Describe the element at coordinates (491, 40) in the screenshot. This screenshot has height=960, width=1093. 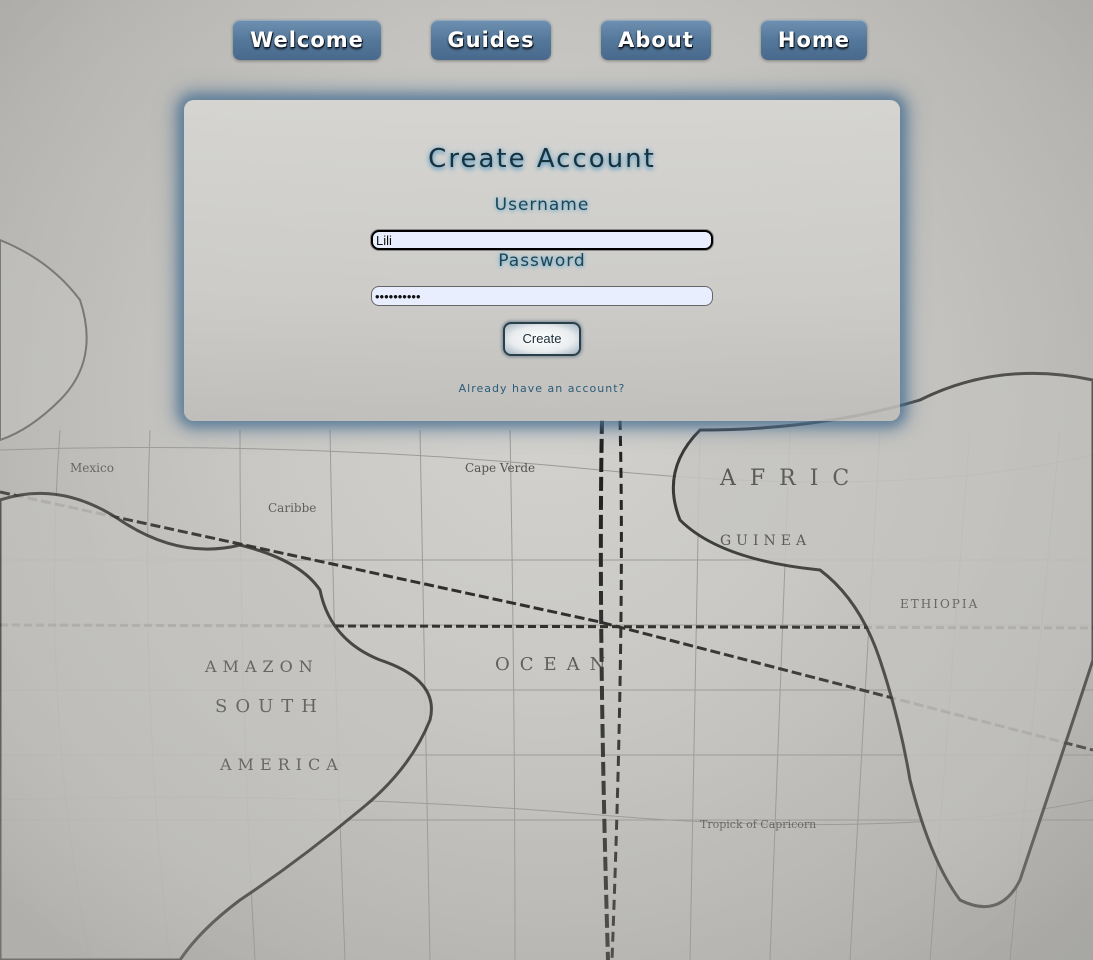
I see `nav-guides-button: Guides` at that location.